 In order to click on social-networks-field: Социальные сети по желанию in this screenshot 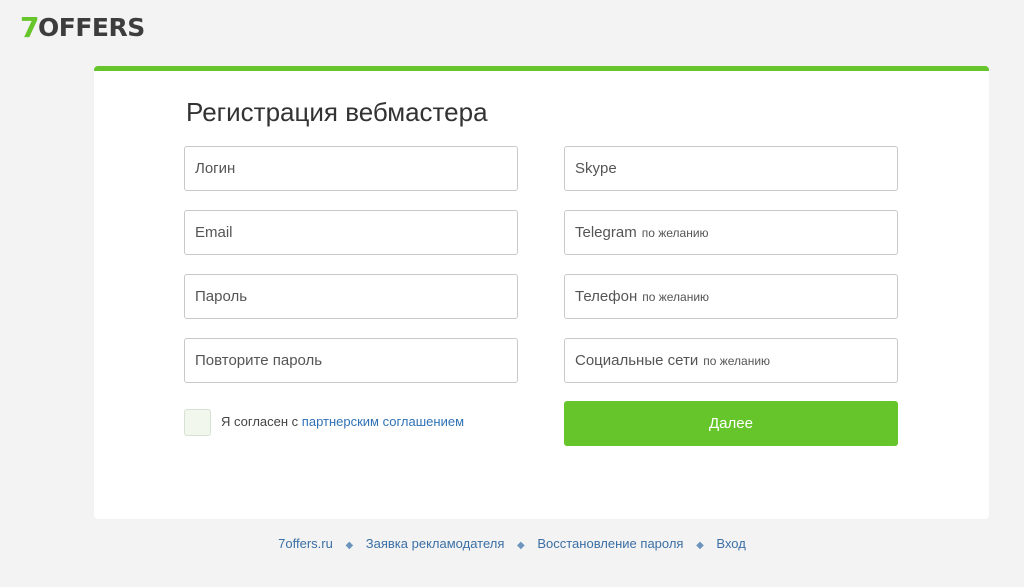, I will do `click(731, 360)`.